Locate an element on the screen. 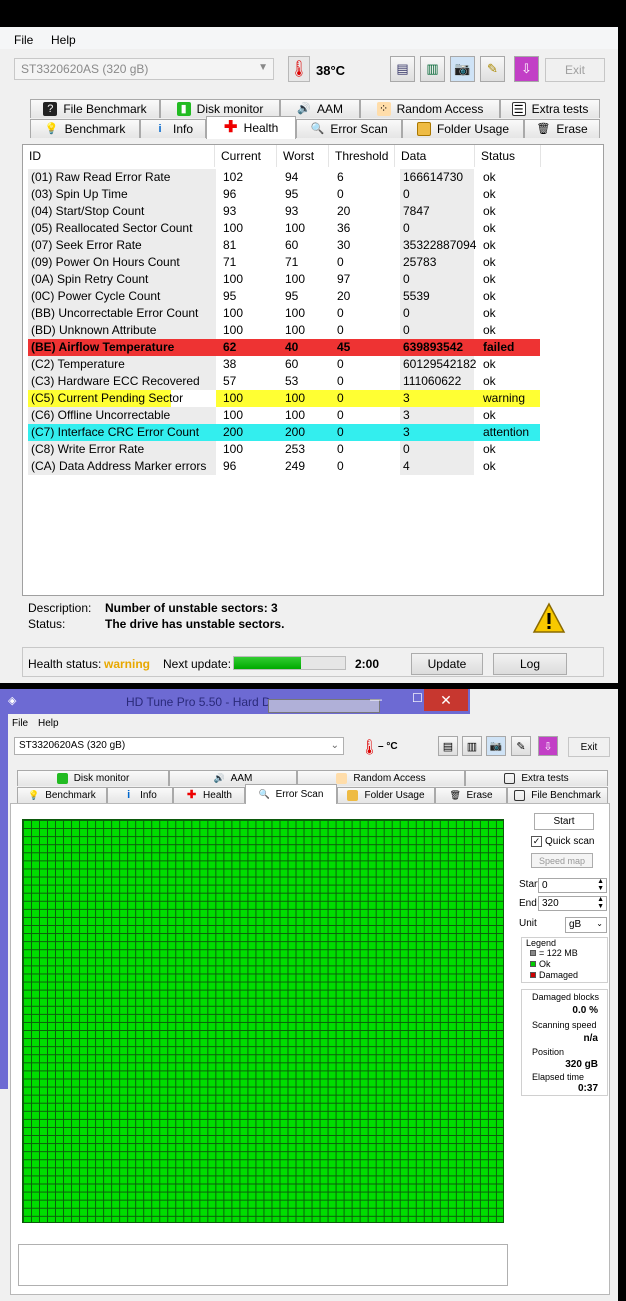 The height and width of the screenshot is (1301, 626). tab-file-benchmark: ? File Benchmark is located at coordinates (95, 108).